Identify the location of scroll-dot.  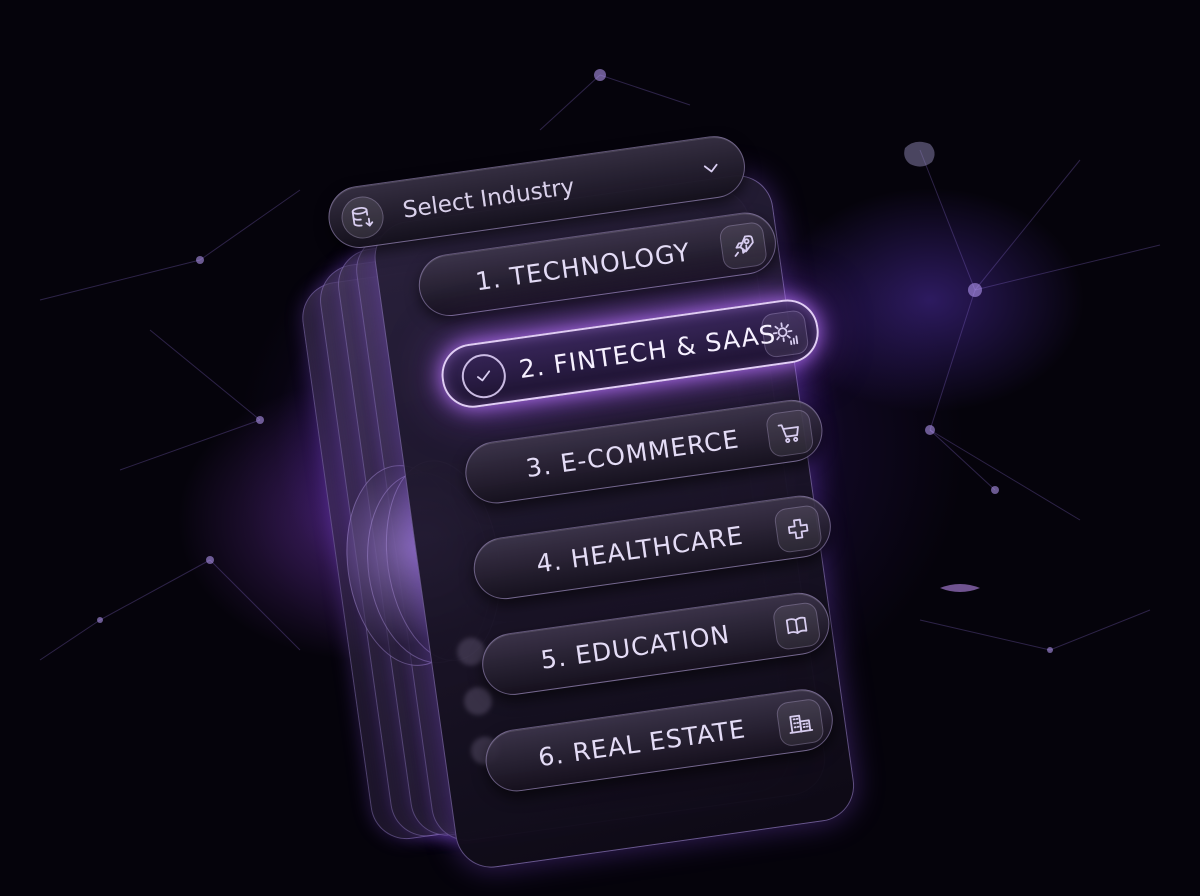
(478, 701).